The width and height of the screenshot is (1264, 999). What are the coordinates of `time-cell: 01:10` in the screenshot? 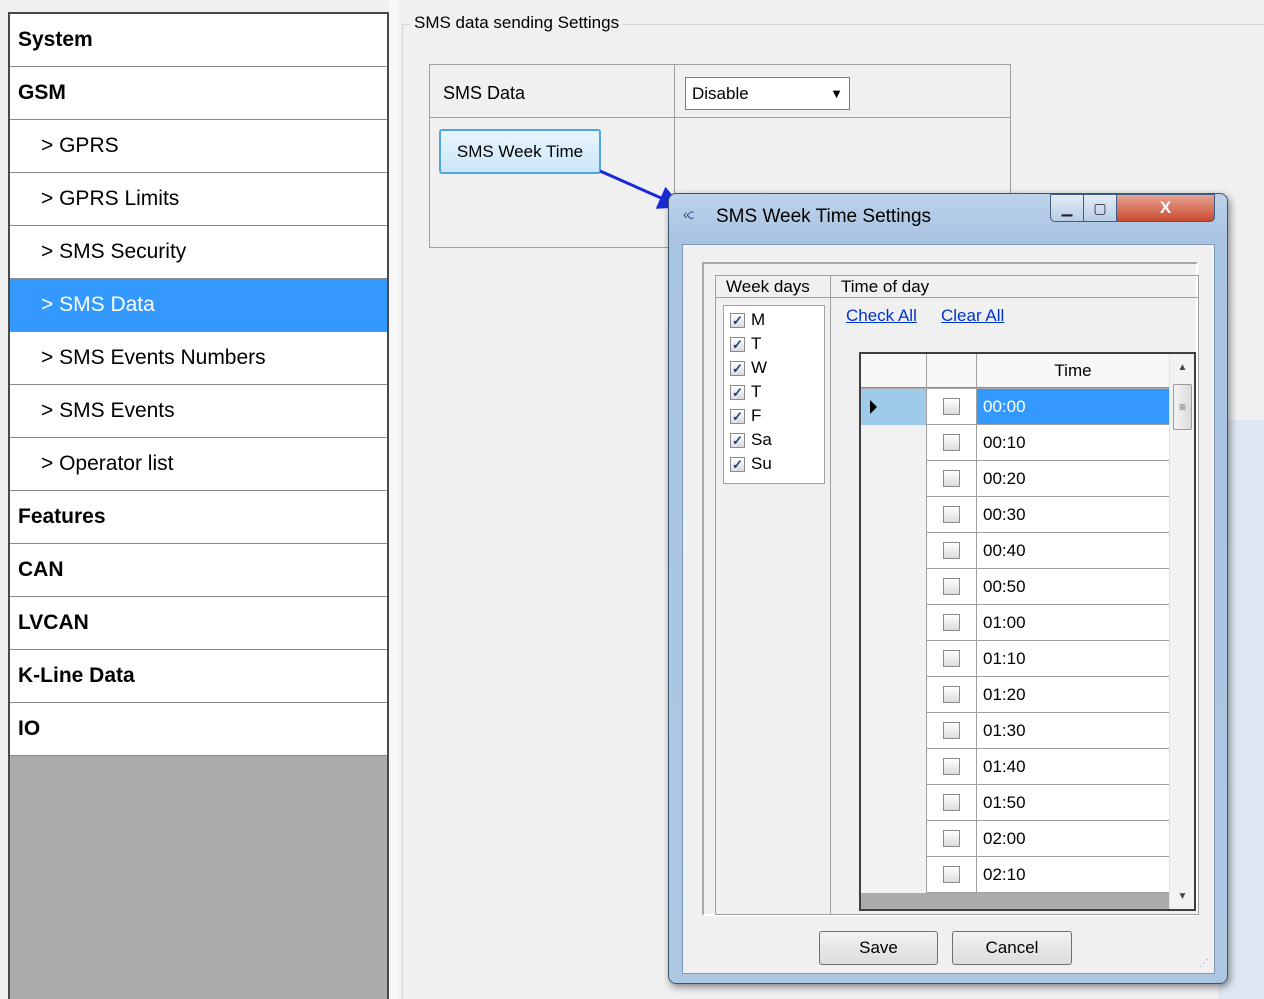 It's located at (1073, 659).